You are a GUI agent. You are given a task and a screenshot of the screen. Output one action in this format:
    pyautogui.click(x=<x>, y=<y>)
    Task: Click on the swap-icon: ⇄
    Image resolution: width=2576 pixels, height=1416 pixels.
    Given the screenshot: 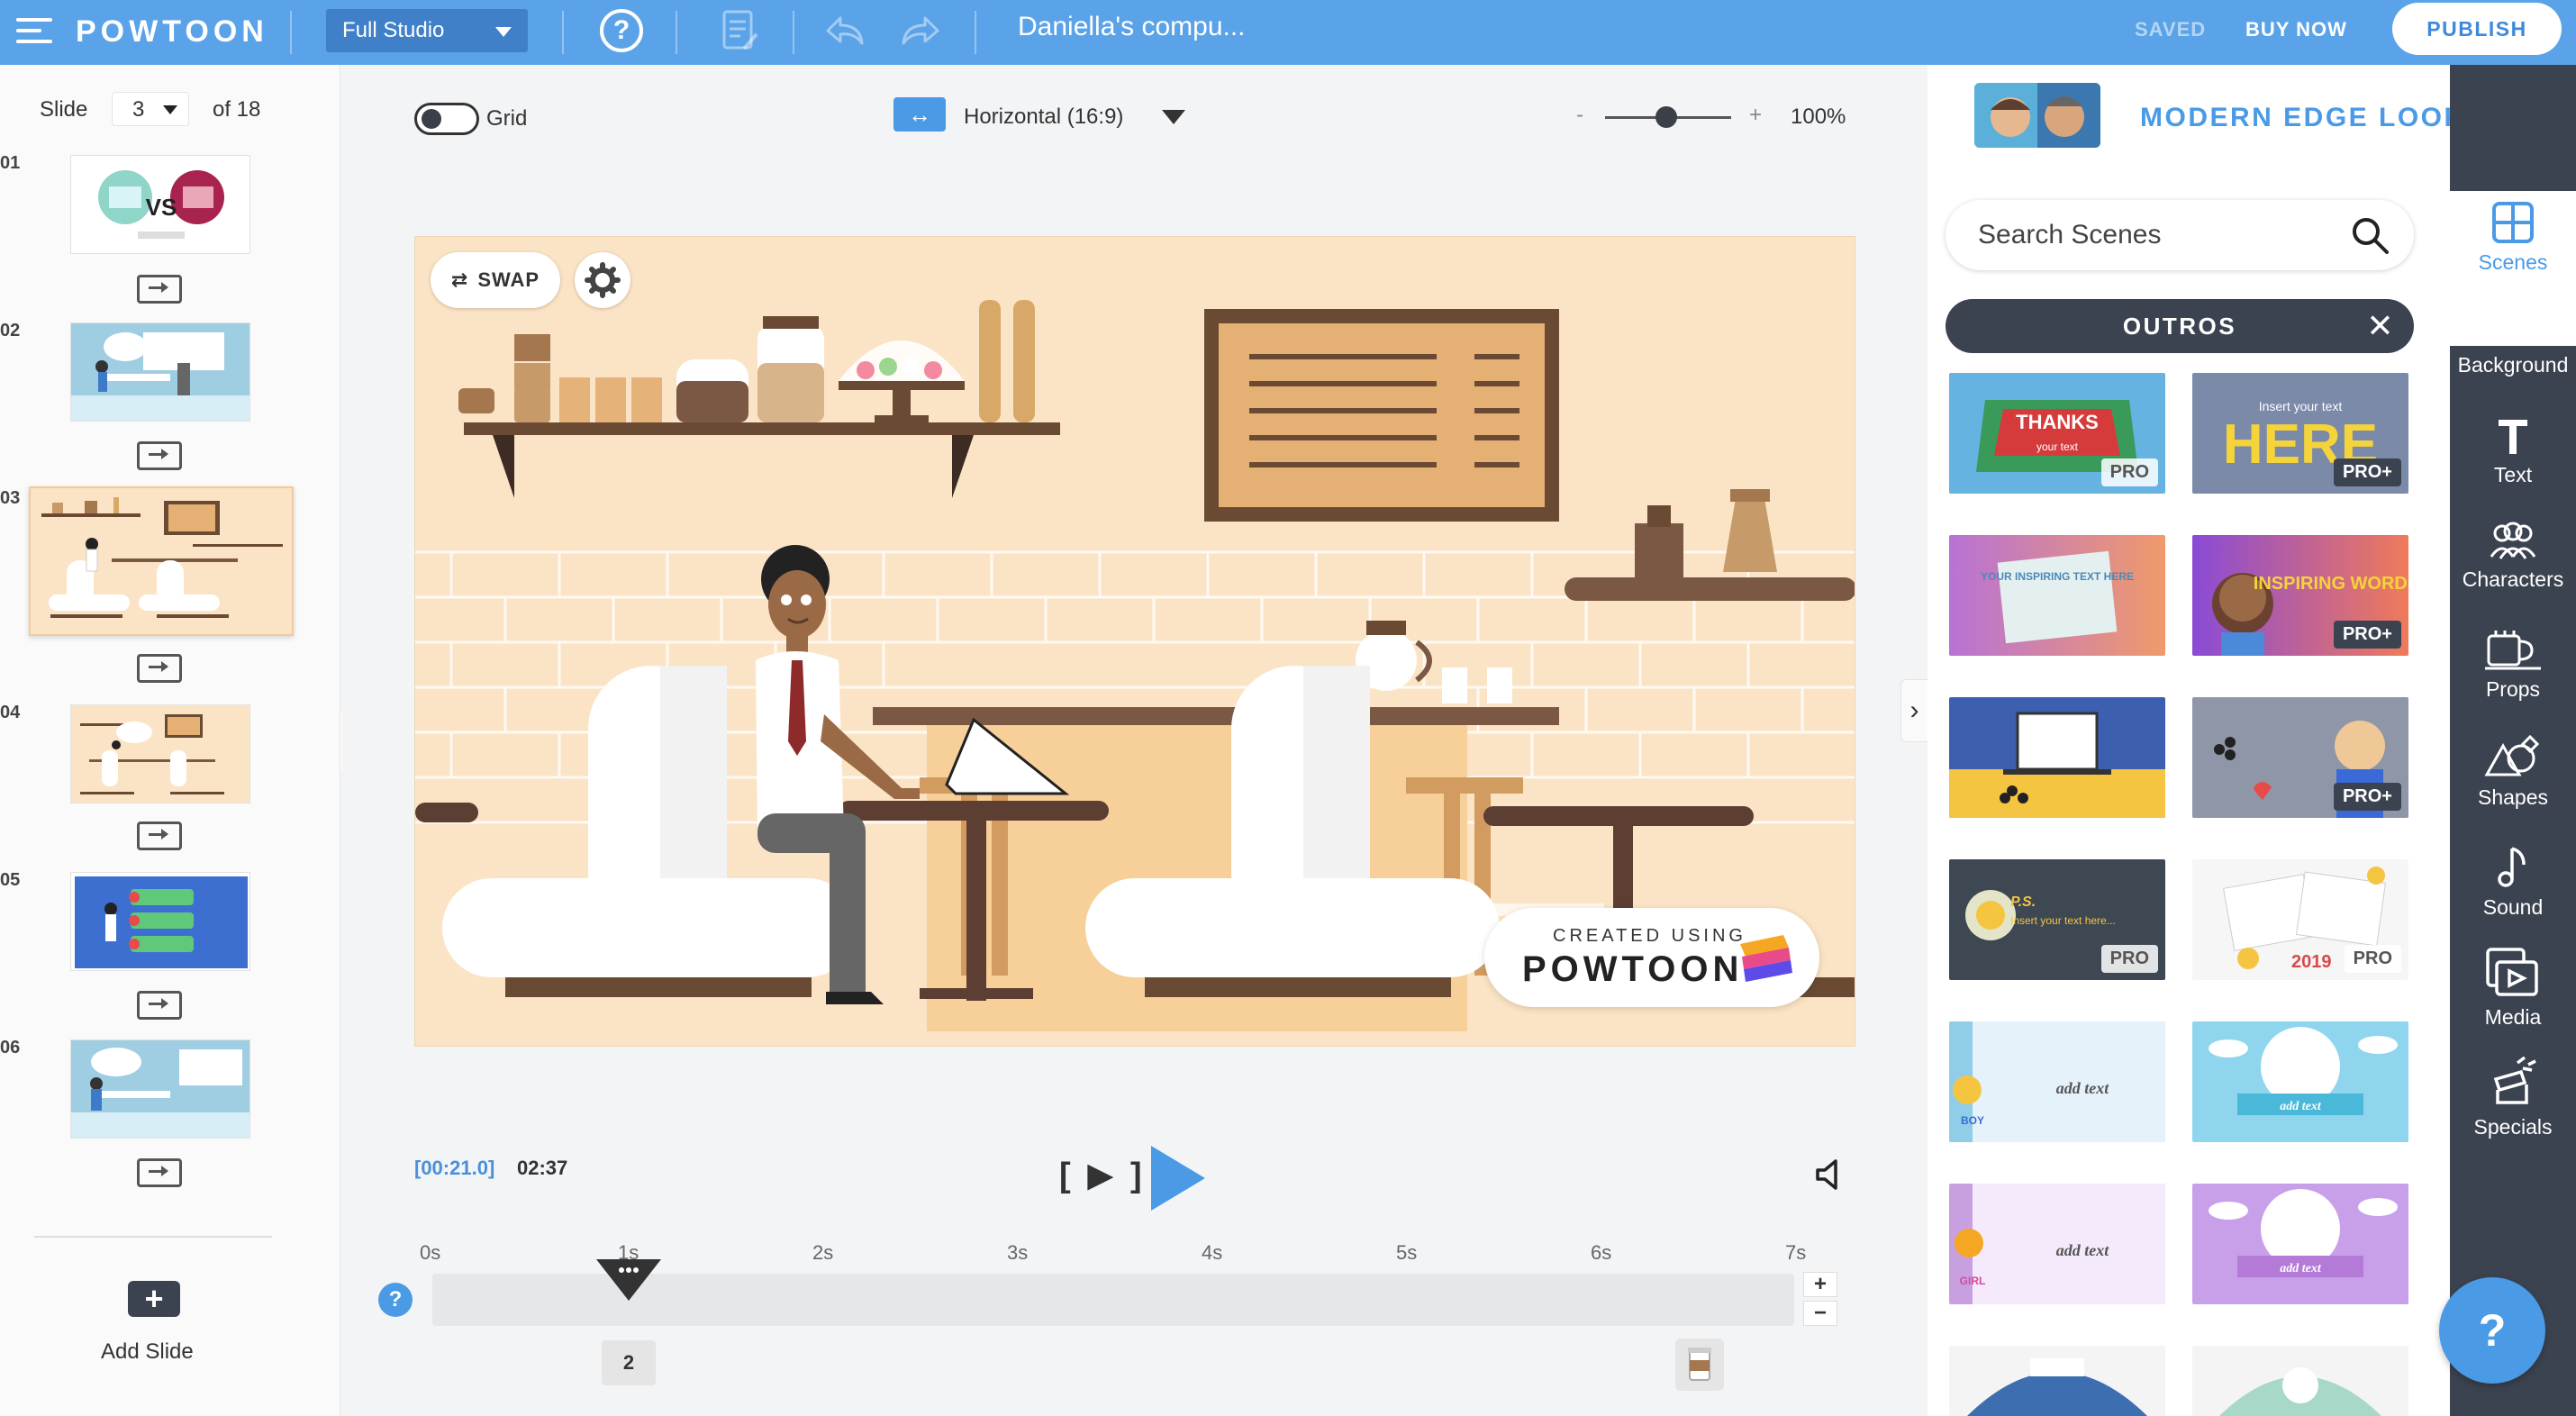 What is the action you would take?
    pyautogui.click(x=459, y=279)
    